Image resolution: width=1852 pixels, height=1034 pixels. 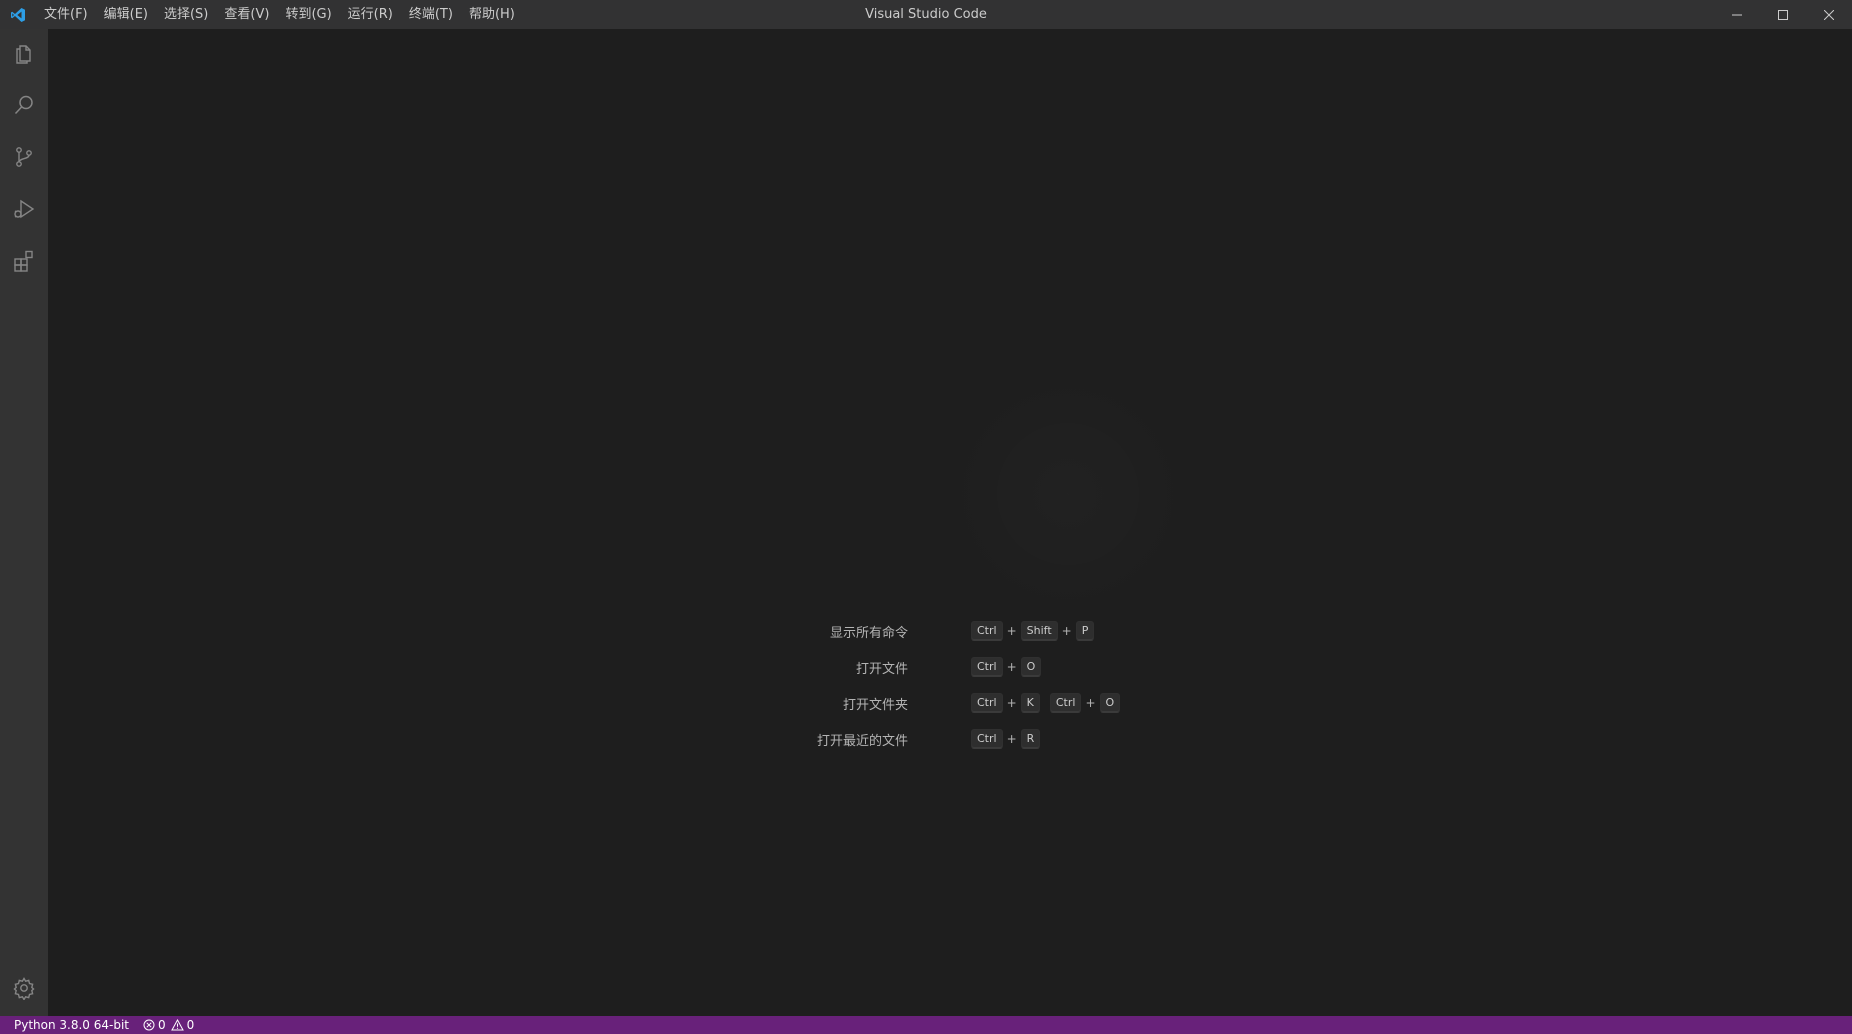 What do you see at coordinates (950, 667) in the screenshot?
I see `shortcut-row-open-file: 打开文件 Ctrl + O` at bounding box center [950, 667].